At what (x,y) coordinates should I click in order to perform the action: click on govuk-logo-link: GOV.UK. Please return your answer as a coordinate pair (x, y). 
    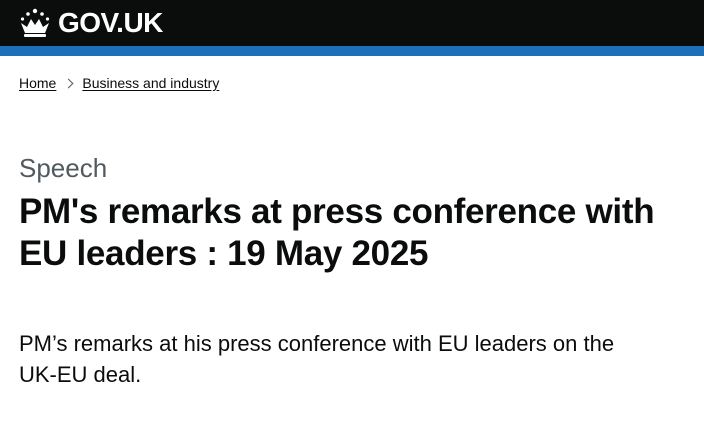
    Looking at the image, I should click on (90, 23).